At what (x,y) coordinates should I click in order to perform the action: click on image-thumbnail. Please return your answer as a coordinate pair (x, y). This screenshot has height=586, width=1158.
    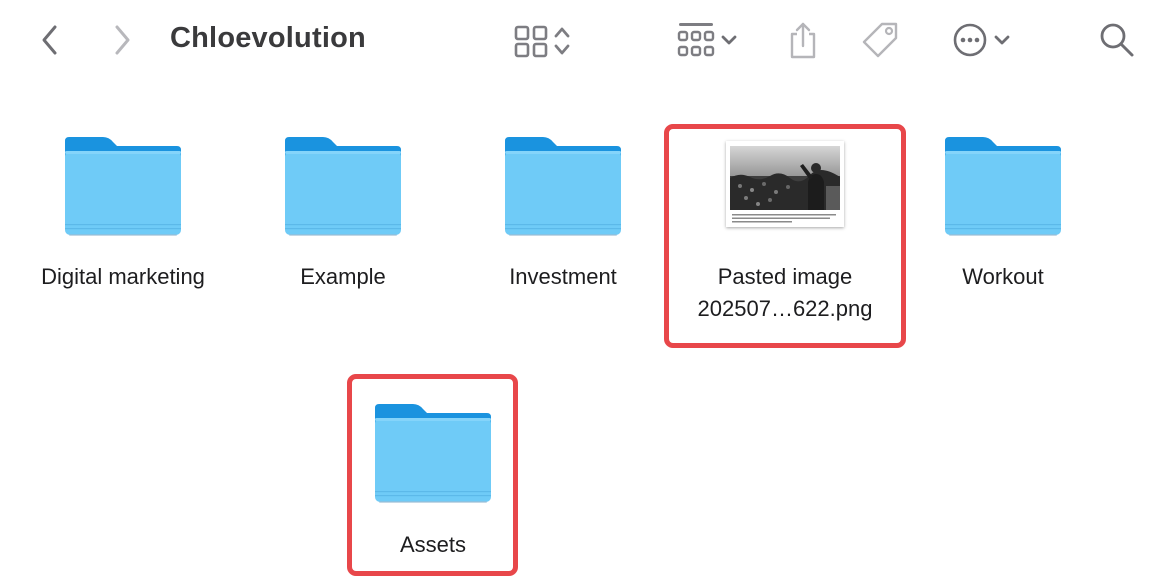
    Looking at the image, I should click on (785, 184).